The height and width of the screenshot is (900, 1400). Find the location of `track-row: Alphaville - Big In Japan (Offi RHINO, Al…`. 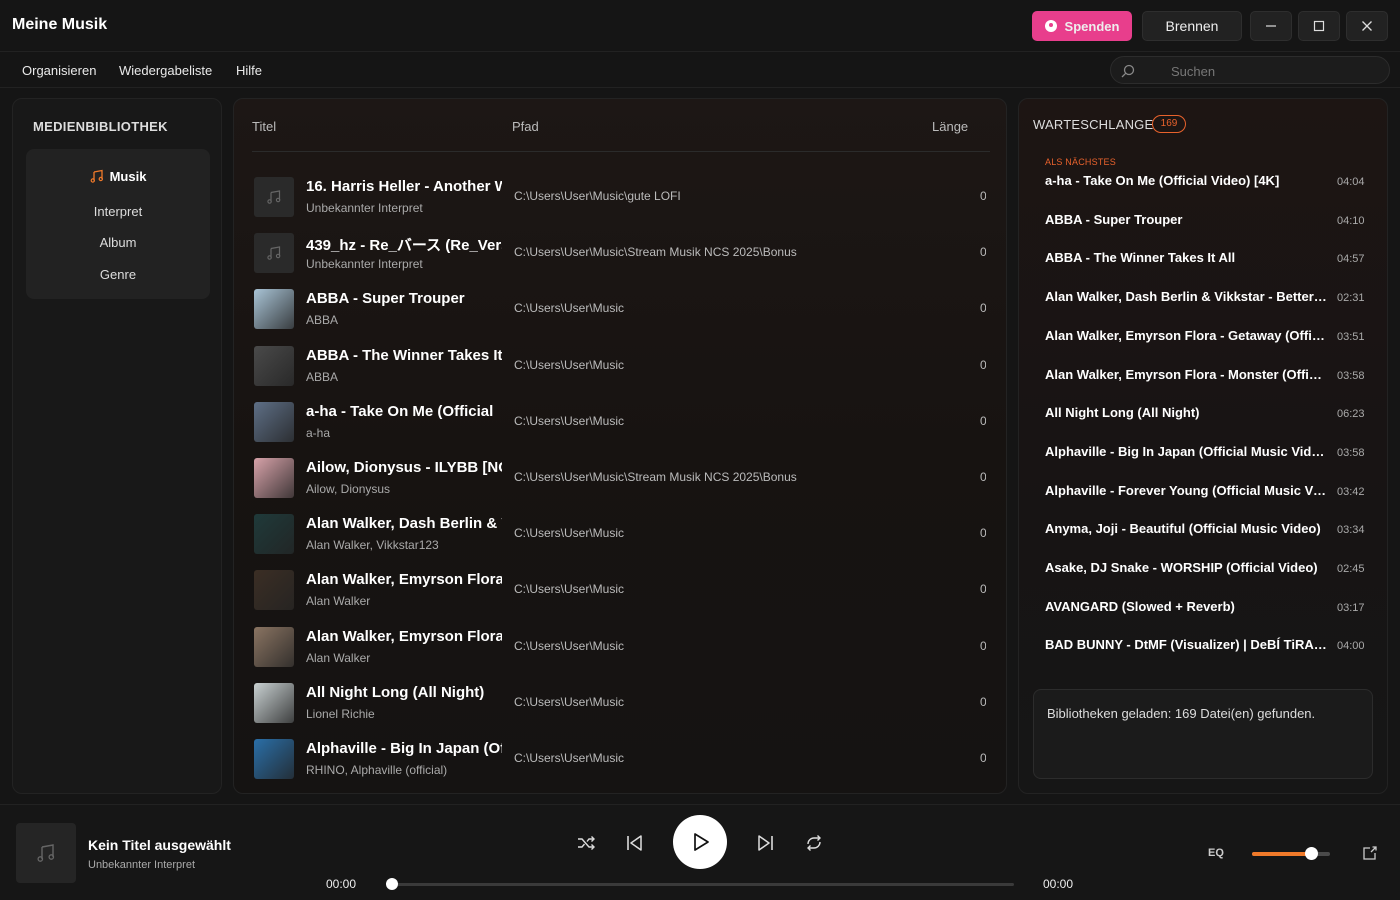

track-row: Alphaville - Big In Japan (Offi RHINO, Al… is located at coordinates (620, 755).